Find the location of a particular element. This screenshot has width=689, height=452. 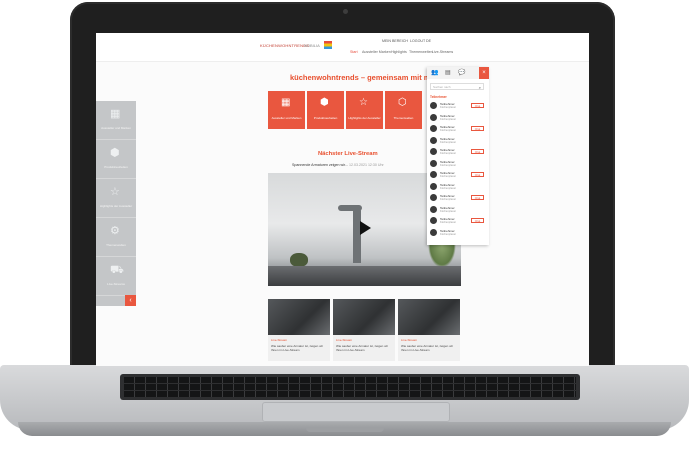

logout-link: LOGOUT is located at coordinates (417, 41).